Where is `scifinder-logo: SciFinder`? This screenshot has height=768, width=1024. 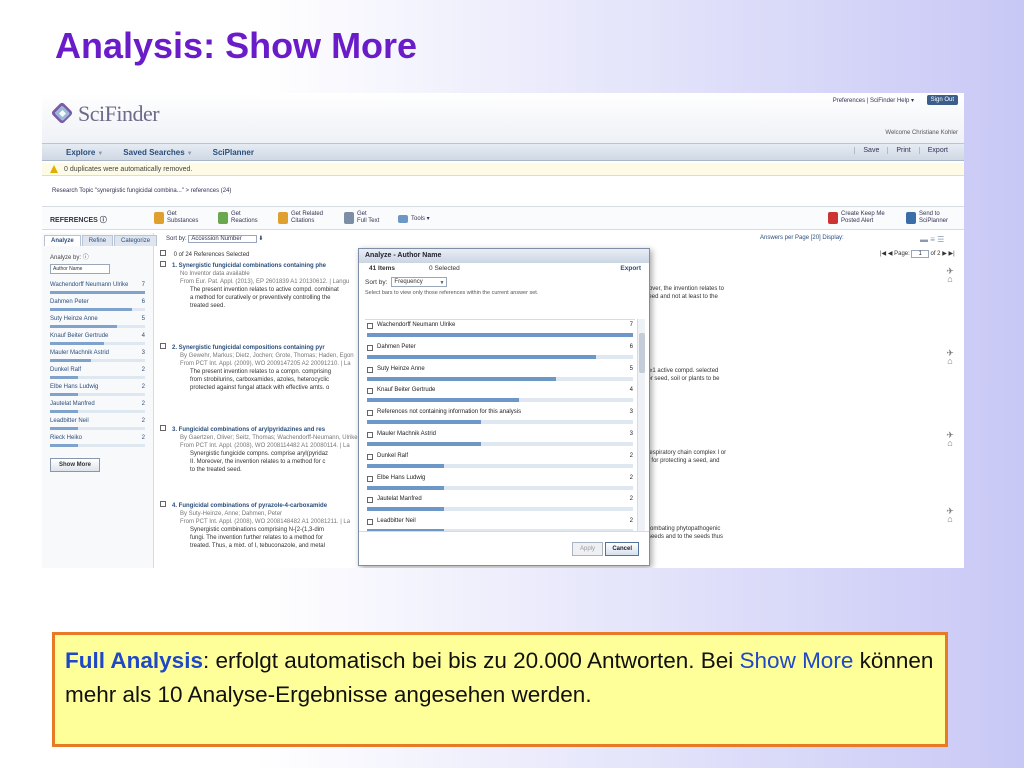 scifinder-logo: SciFinder is located at coordinates (105, 114).